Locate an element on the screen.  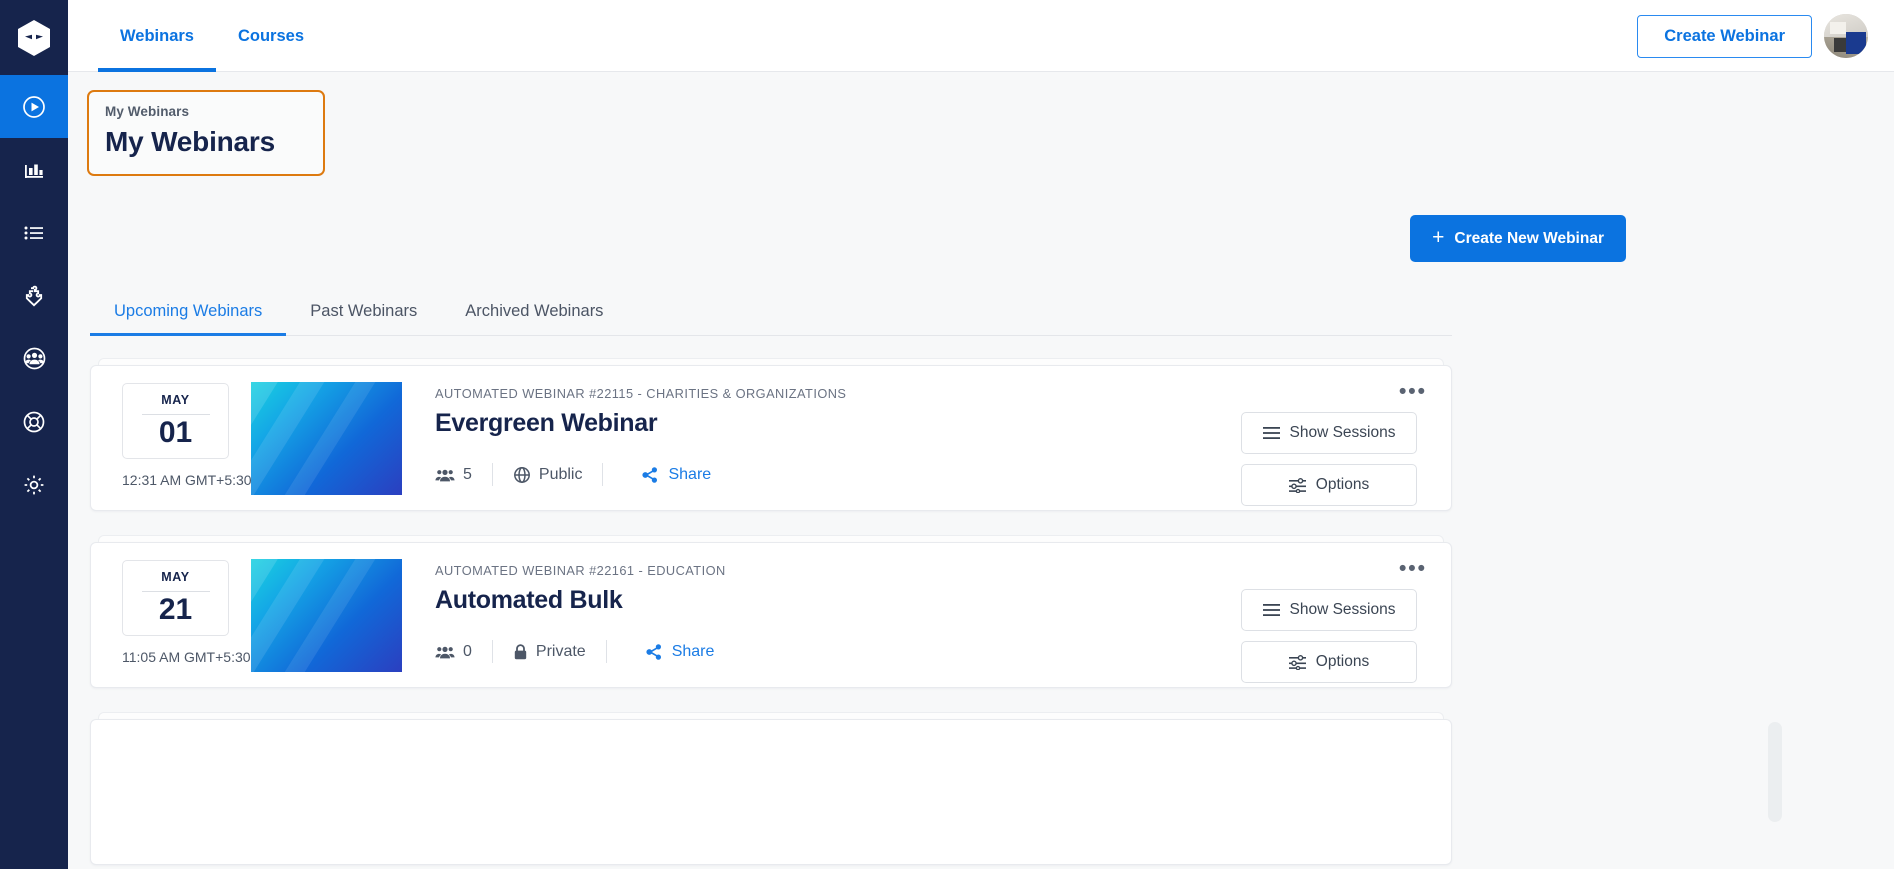
share-label: Share is located at coordinates (690, 474).